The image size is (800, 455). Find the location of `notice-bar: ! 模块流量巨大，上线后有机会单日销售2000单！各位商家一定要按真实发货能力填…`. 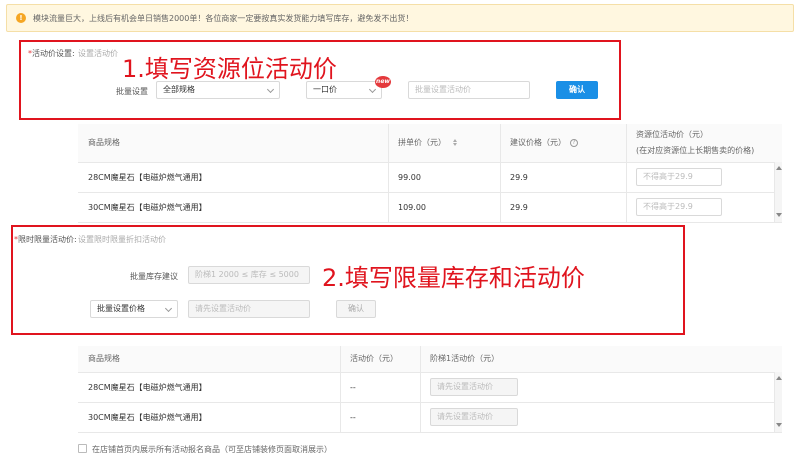

notice-bar: ! 模块流量巨大，上线后有机会单日销售2000单！各位商家一定要按真实发货能力填… is located at coordinates (400, 18).